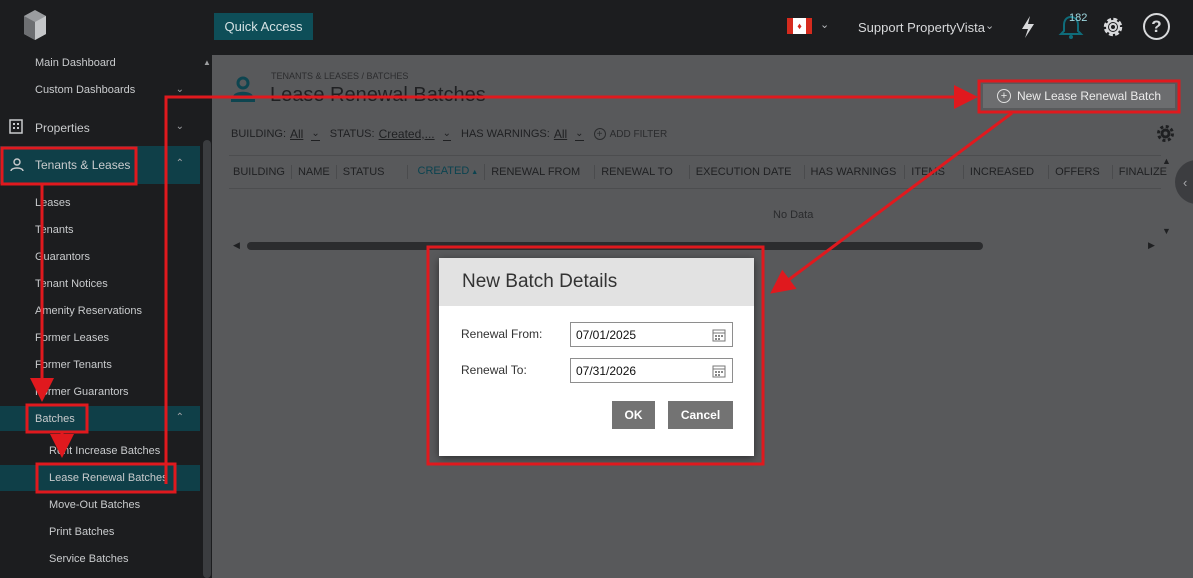 The height and width of the screenshot is (578, 1193). What do you see at coordinates (799, 26) in the screenshot?
I see `canada-flag-icon: ♦` at bounding box center [799, 26].